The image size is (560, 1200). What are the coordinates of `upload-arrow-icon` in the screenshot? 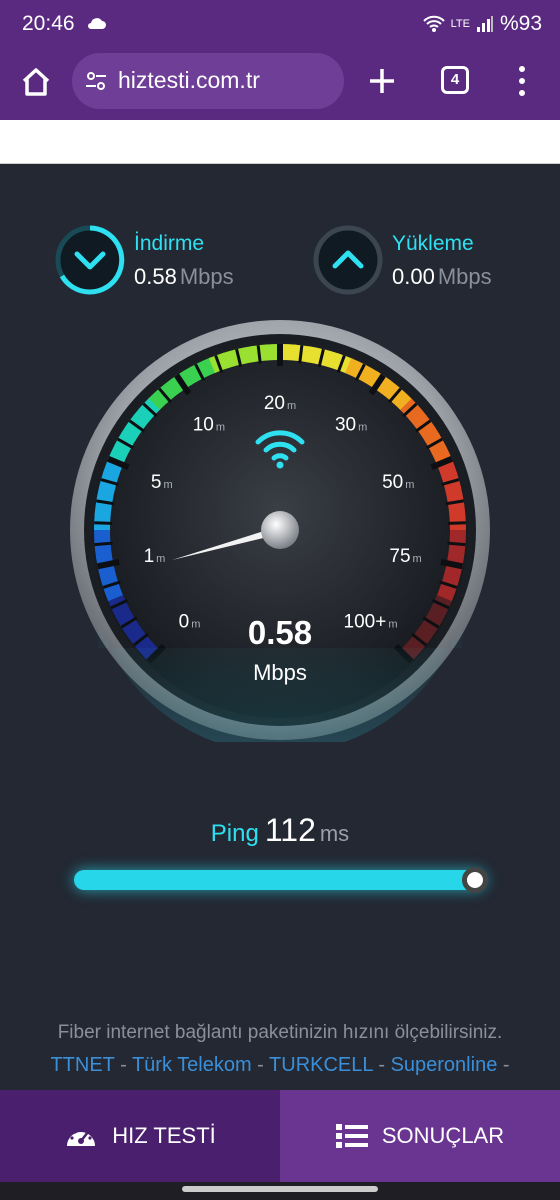 It's located at (348, 260).